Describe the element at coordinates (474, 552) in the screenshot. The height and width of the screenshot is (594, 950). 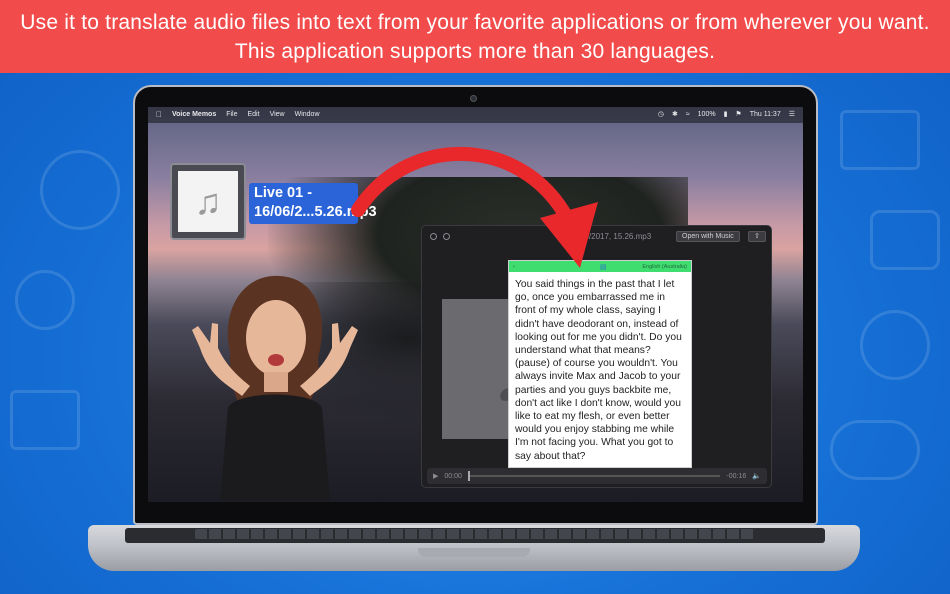
I see `opening-notch` at that location.